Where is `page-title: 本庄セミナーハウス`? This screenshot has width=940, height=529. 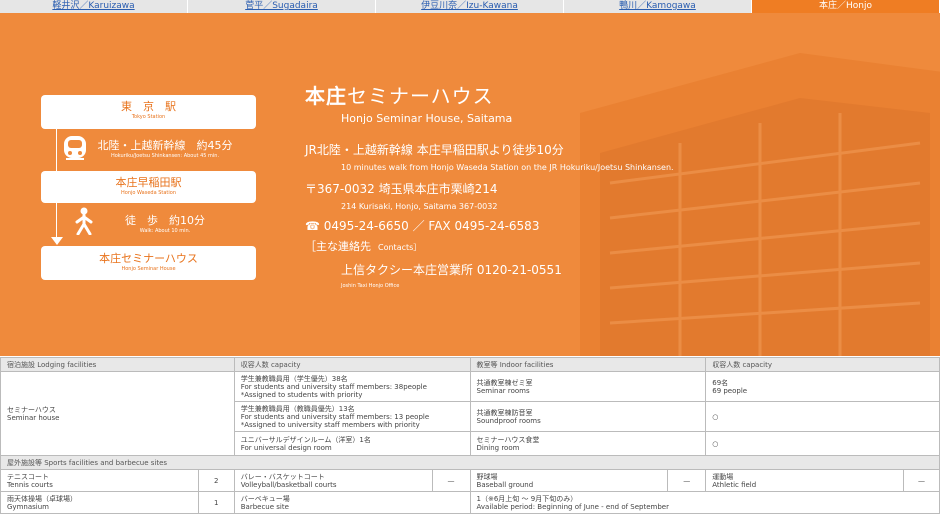
page-title: 本庄セミナーハウス is located at coordinates (489, 96).